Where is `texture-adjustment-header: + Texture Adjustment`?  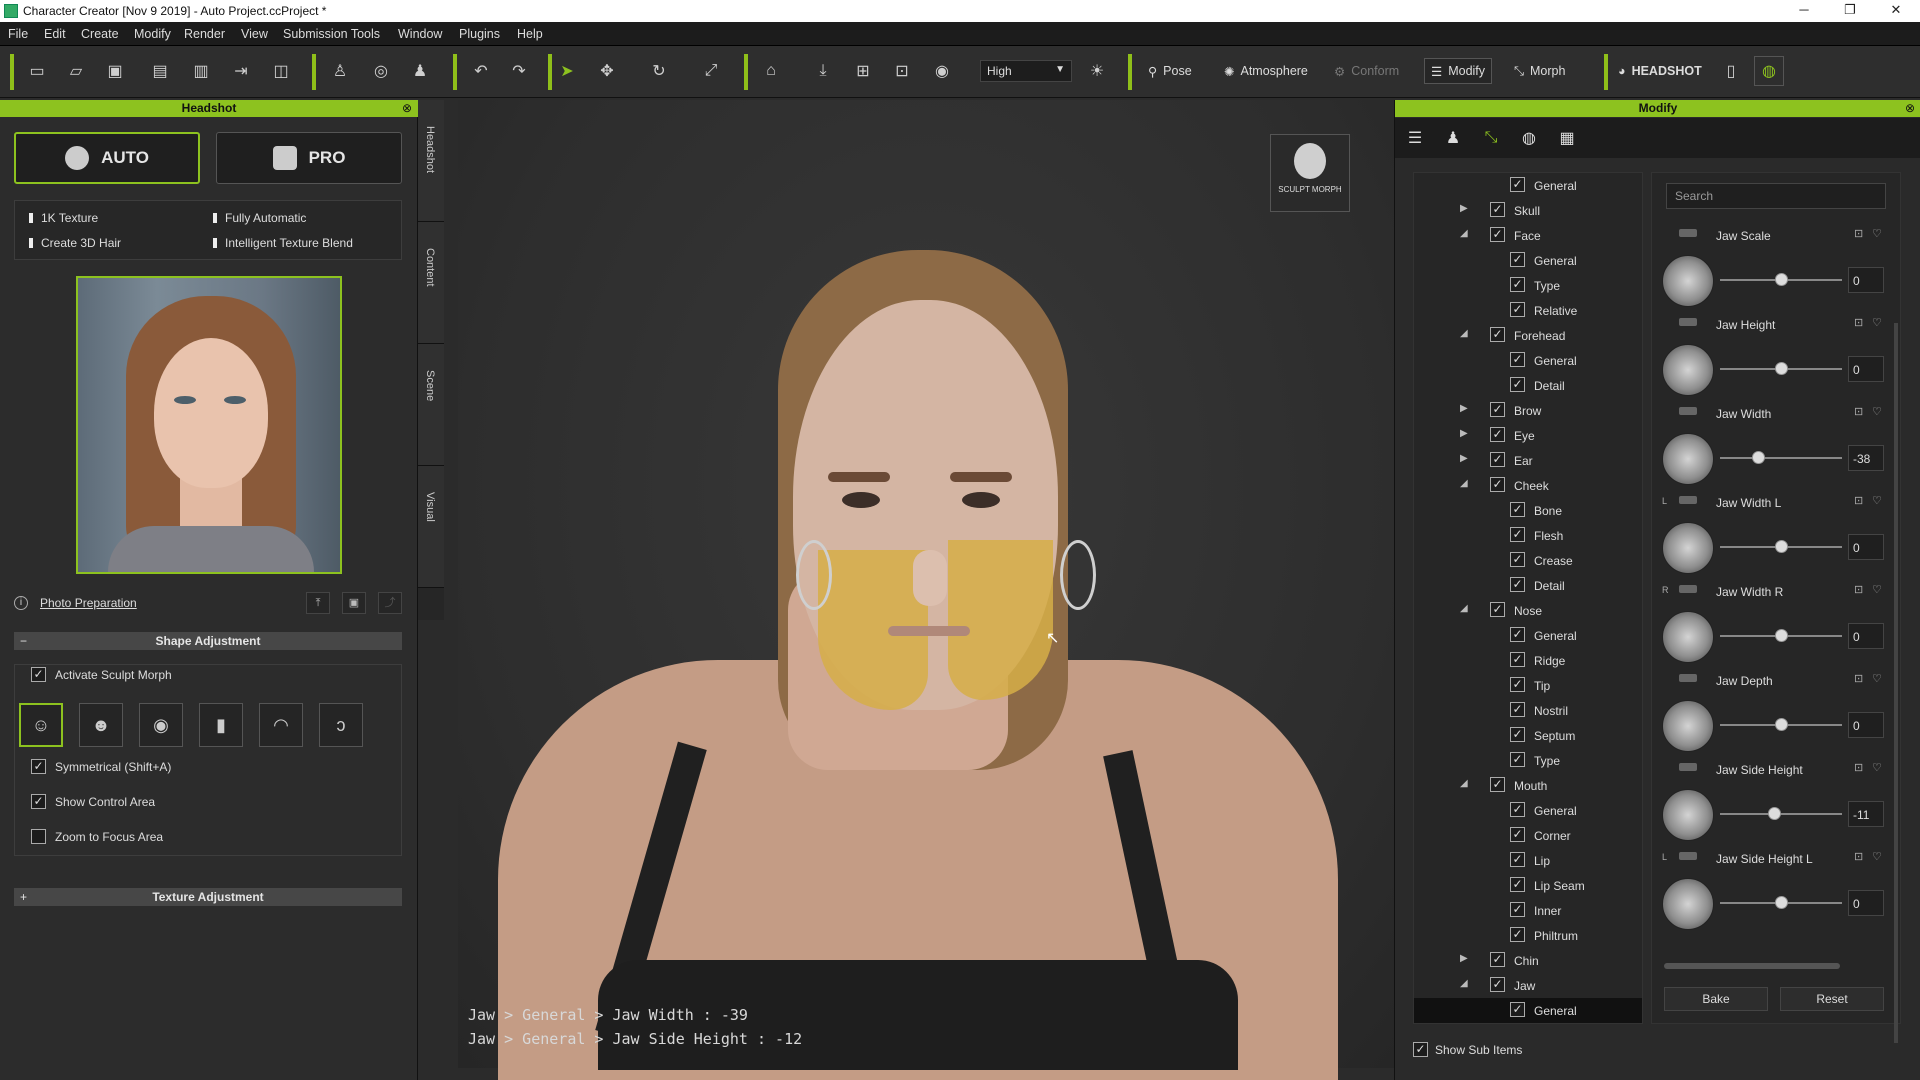 texture-adjustment-header: + Texture Adjustment is located at coordinates (208, 897).